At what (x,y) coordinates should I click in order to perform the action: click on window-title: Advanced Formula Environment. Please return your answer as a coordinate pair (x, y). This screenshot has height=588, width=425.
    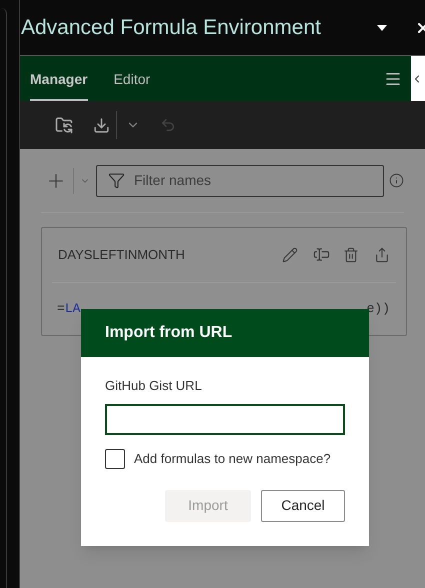
    Looking at the image, I should click on (171, 27).